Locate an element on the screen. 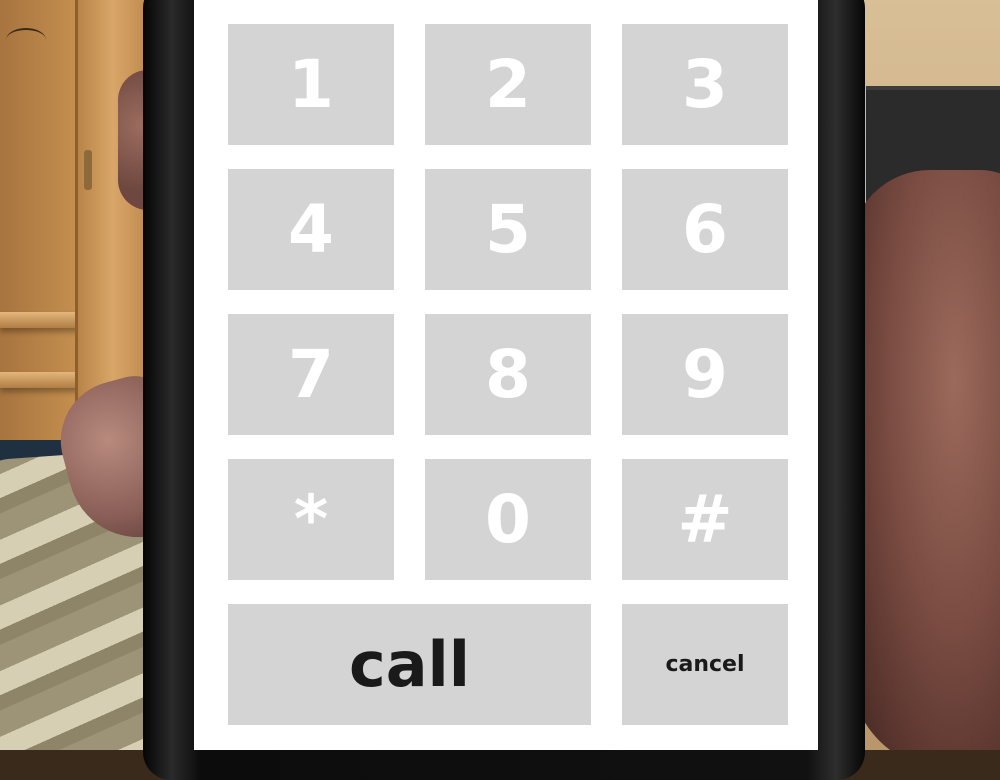  coat-hanger is located at coordinates (26, 40).